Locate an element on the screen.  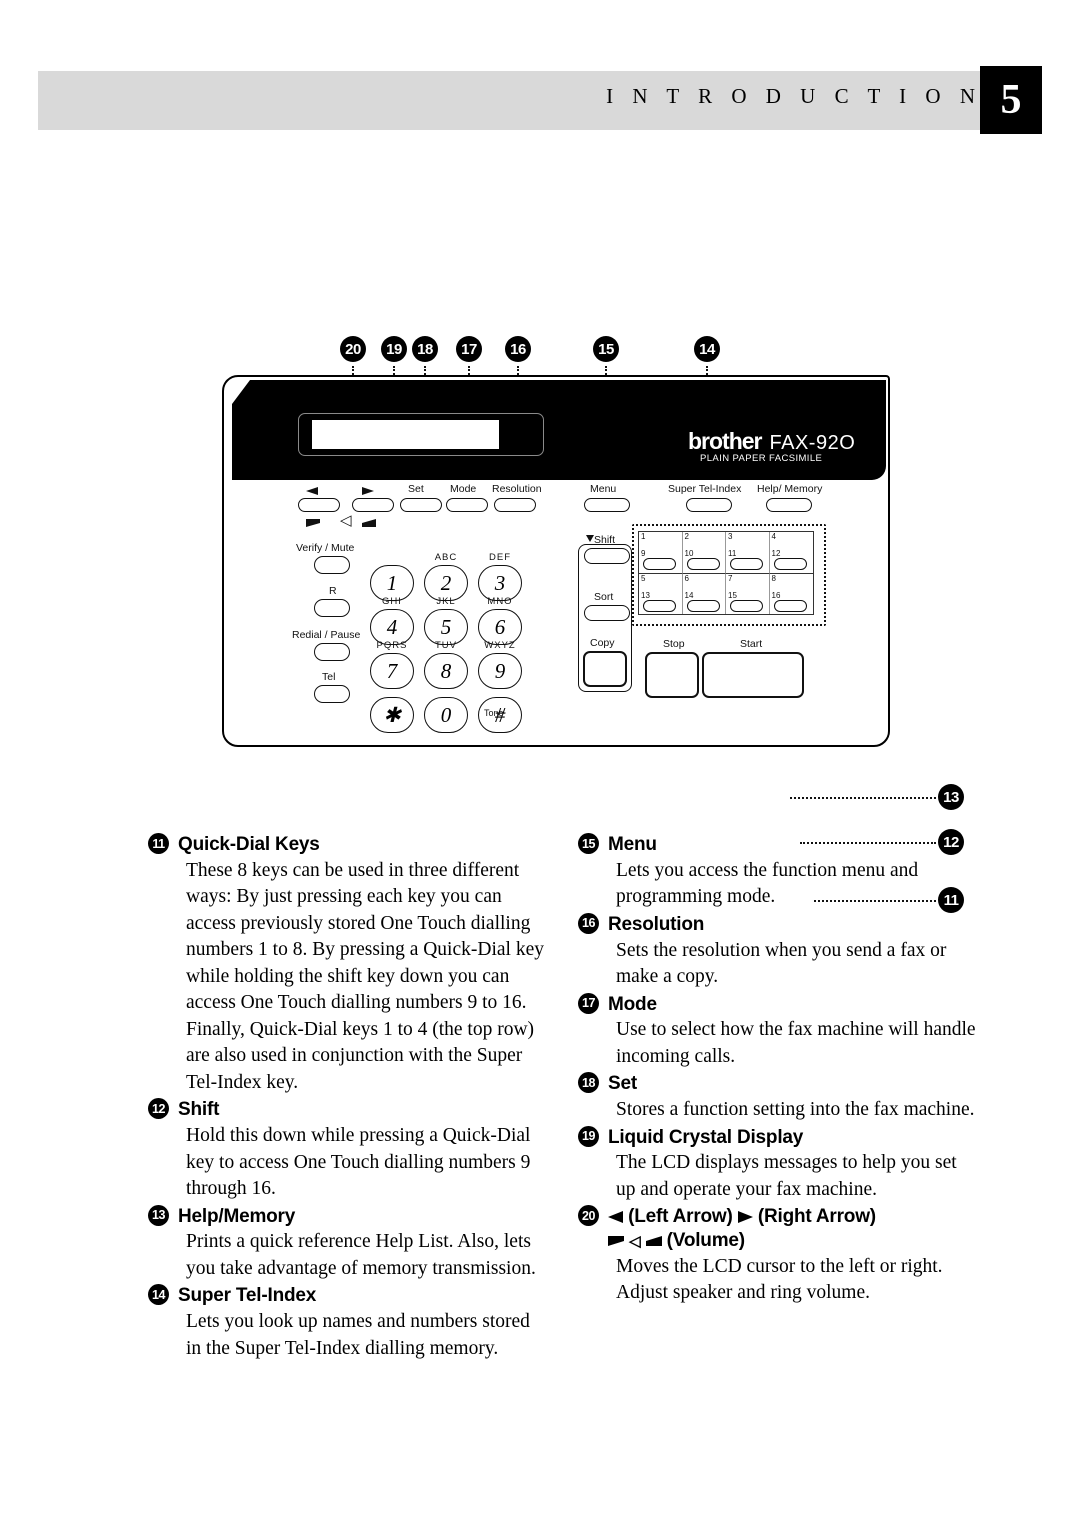
copy-label: Copy is located at coordinates (602, 643).